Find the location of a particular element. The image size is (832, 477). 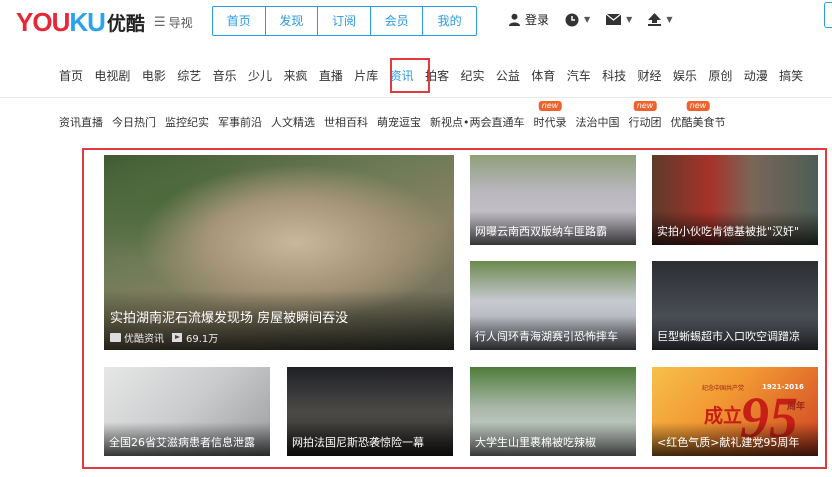

featured-meta: 优酷资讯 69.1万 is located at coordinates (164, 337).